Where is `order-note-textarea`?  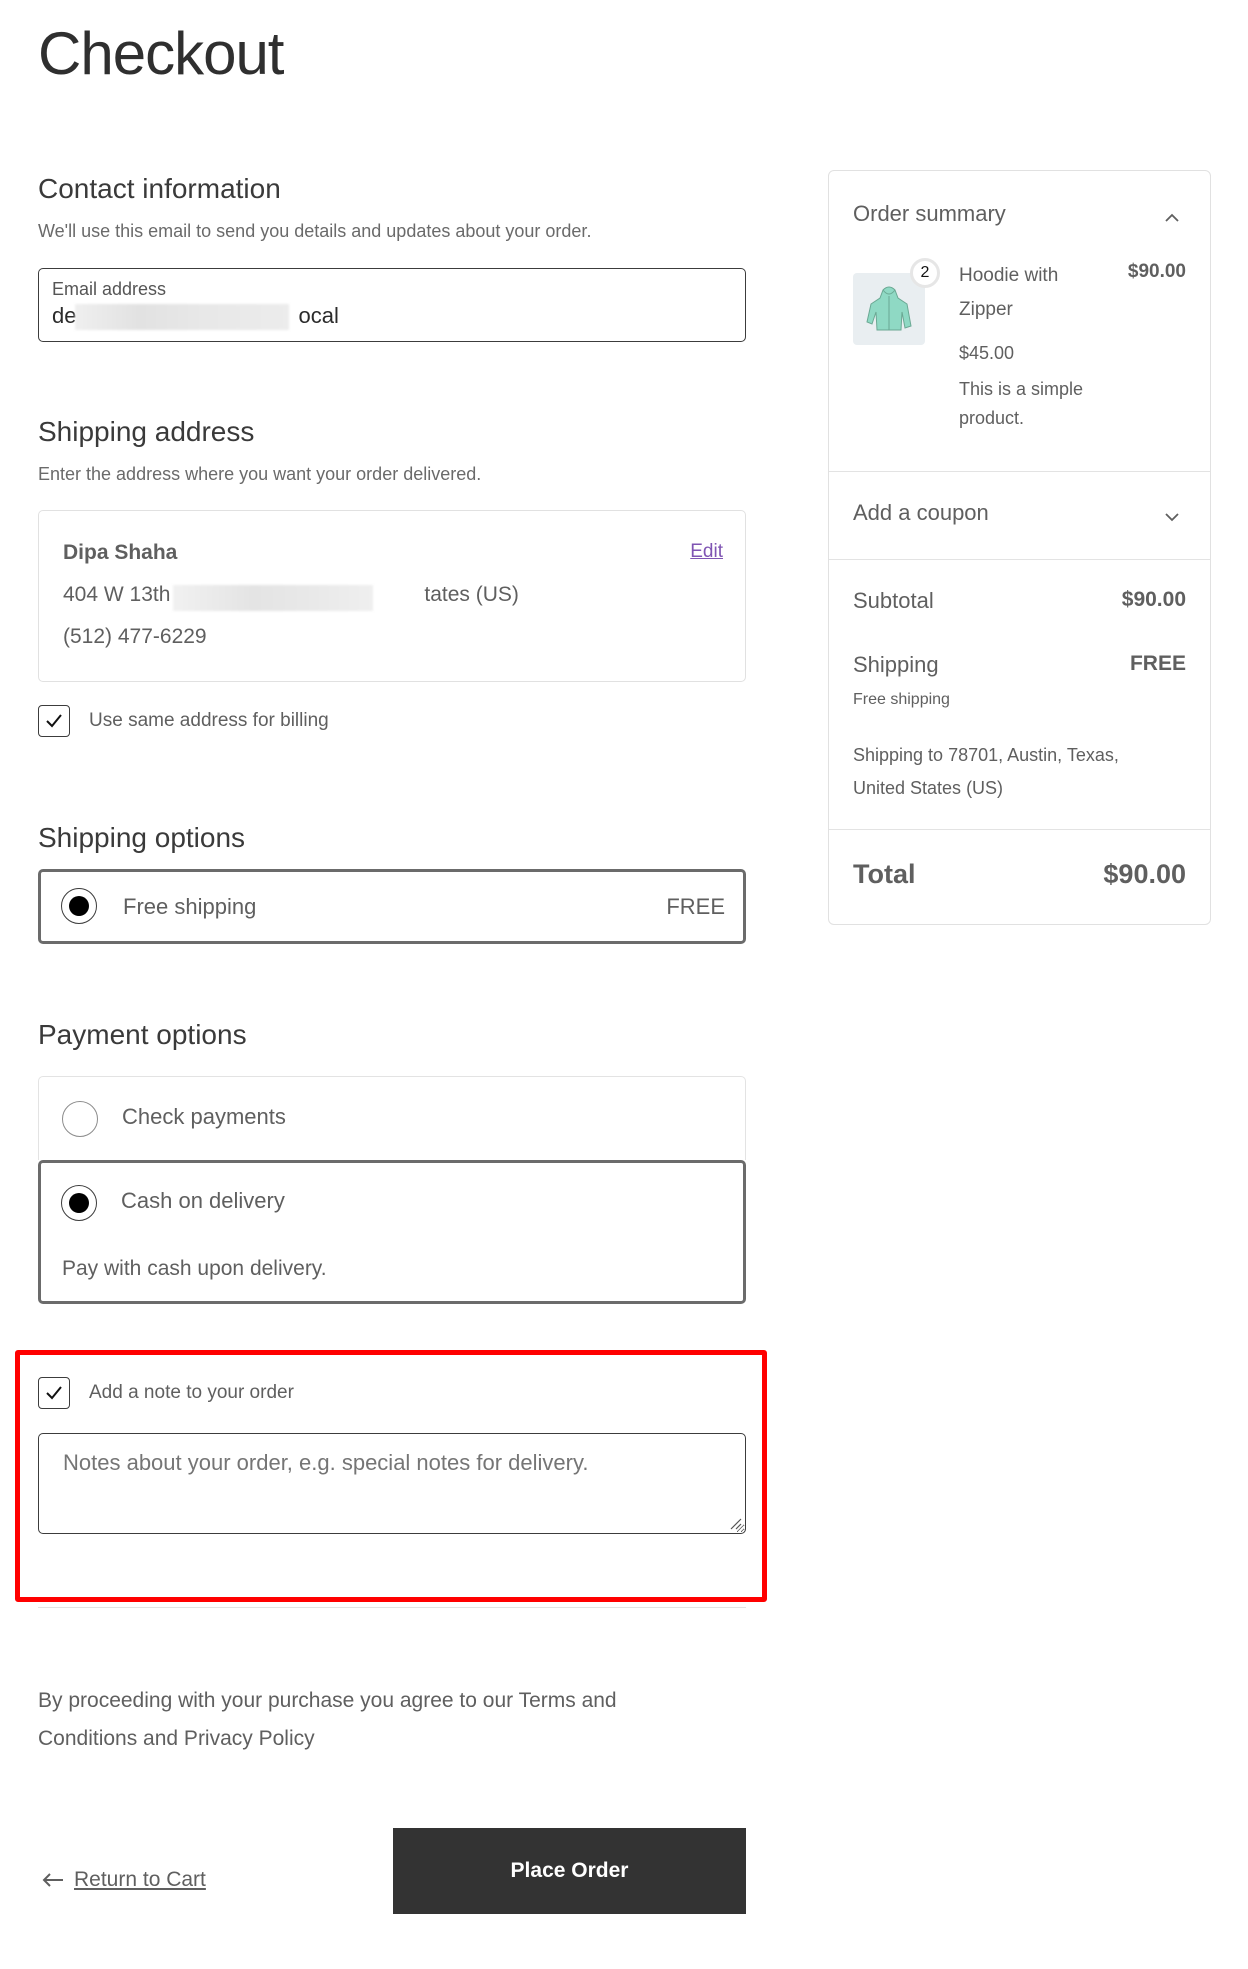 order-note-textarea is located at coordinates (392, 1483).